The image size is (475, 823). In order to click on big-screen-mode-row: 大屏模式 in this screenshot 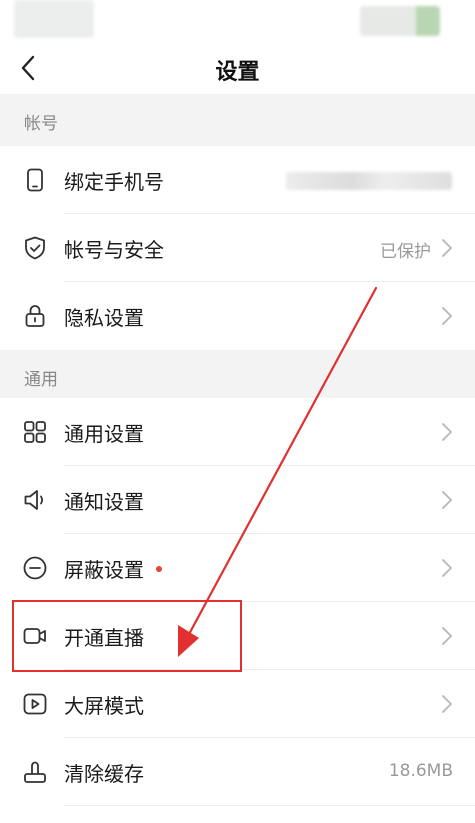, I will do `click(237, 704)`.